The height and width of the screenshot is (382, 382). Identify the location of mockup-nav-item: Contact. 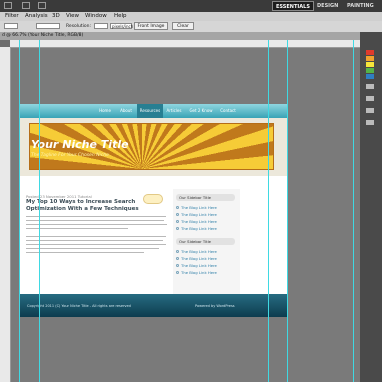
(228, 110).